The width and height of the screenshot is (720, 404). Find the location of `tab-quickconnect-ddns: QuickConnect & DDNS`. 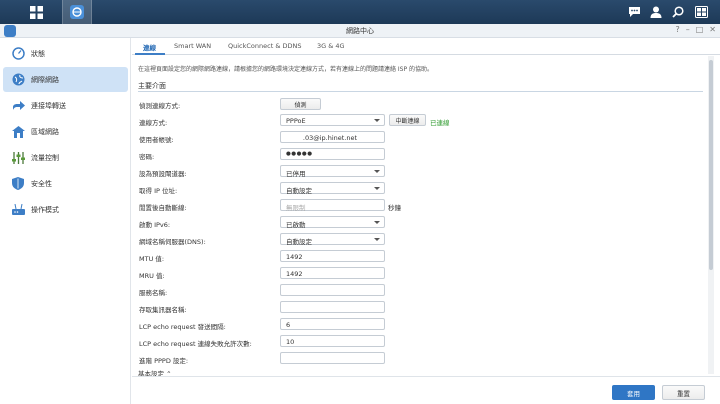

tab-quickconnect-ddns: QuickConnect & DDNS is located at coordinates (264, 46).